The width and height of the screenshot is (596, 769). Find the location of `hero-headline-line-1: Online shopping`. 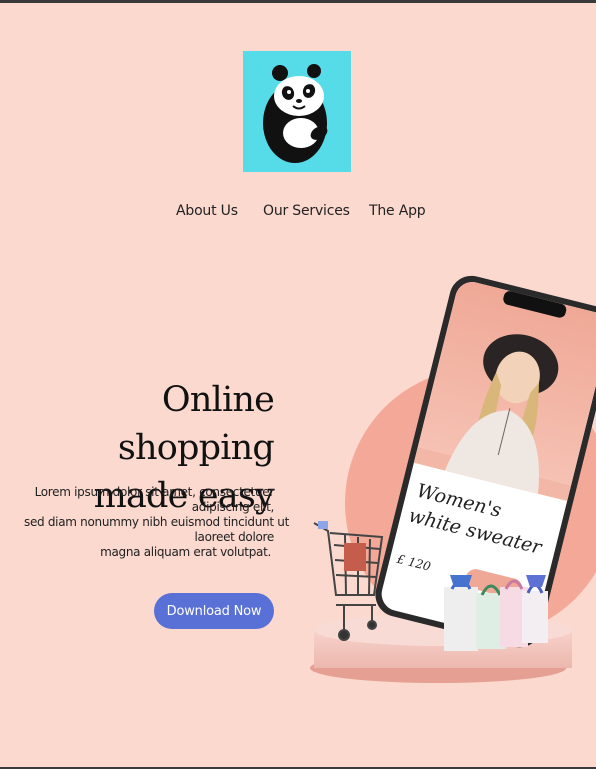

hero-headline-line-1: Online shopping is located at coordinates (196, 424).